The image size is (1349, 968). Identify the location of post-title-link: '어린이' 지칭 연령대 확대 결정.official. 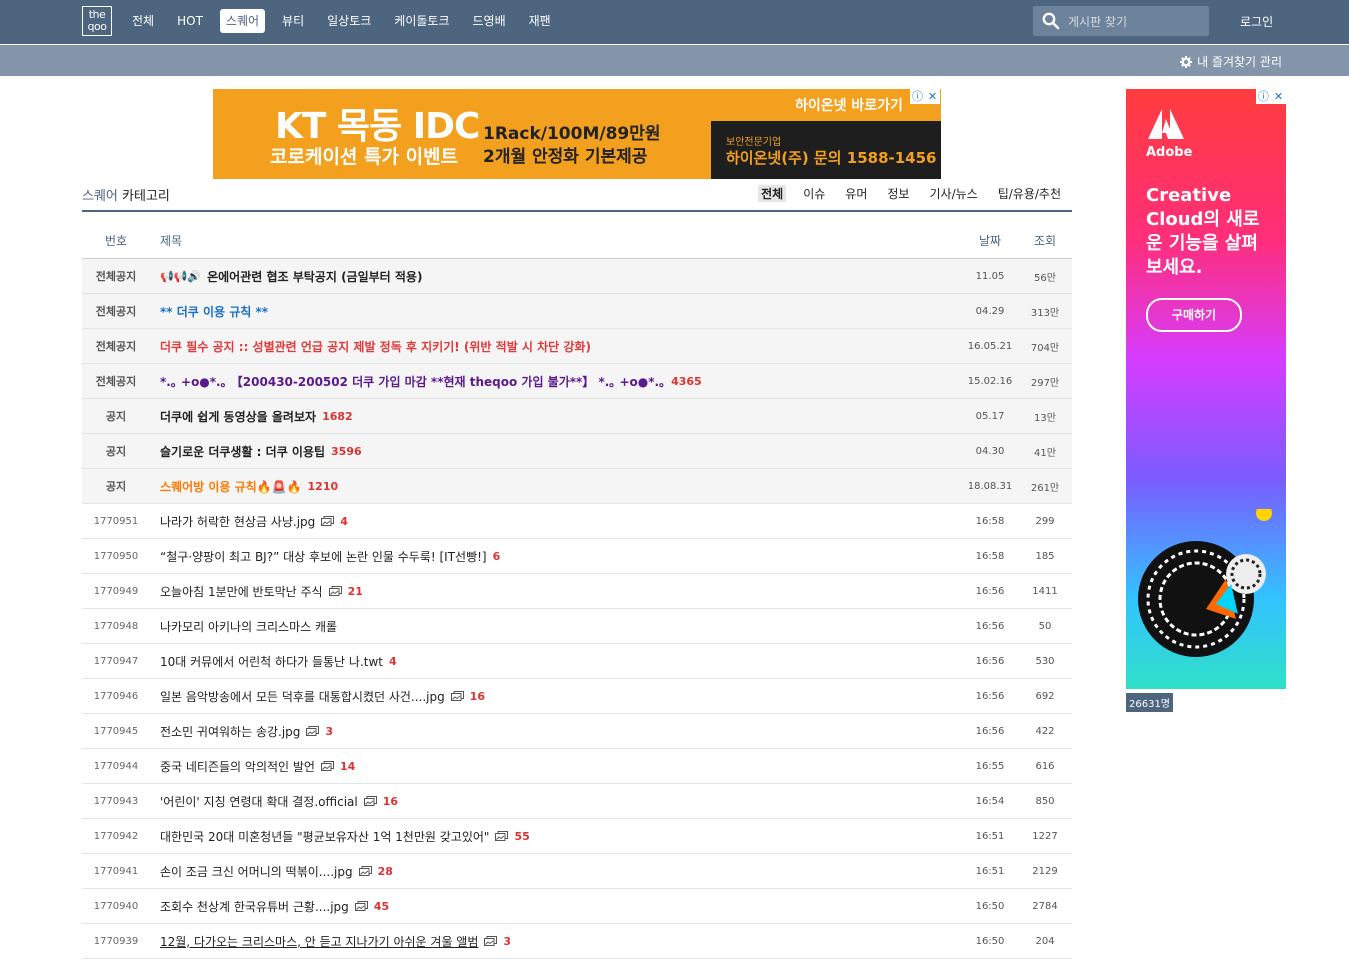
(259, 801).